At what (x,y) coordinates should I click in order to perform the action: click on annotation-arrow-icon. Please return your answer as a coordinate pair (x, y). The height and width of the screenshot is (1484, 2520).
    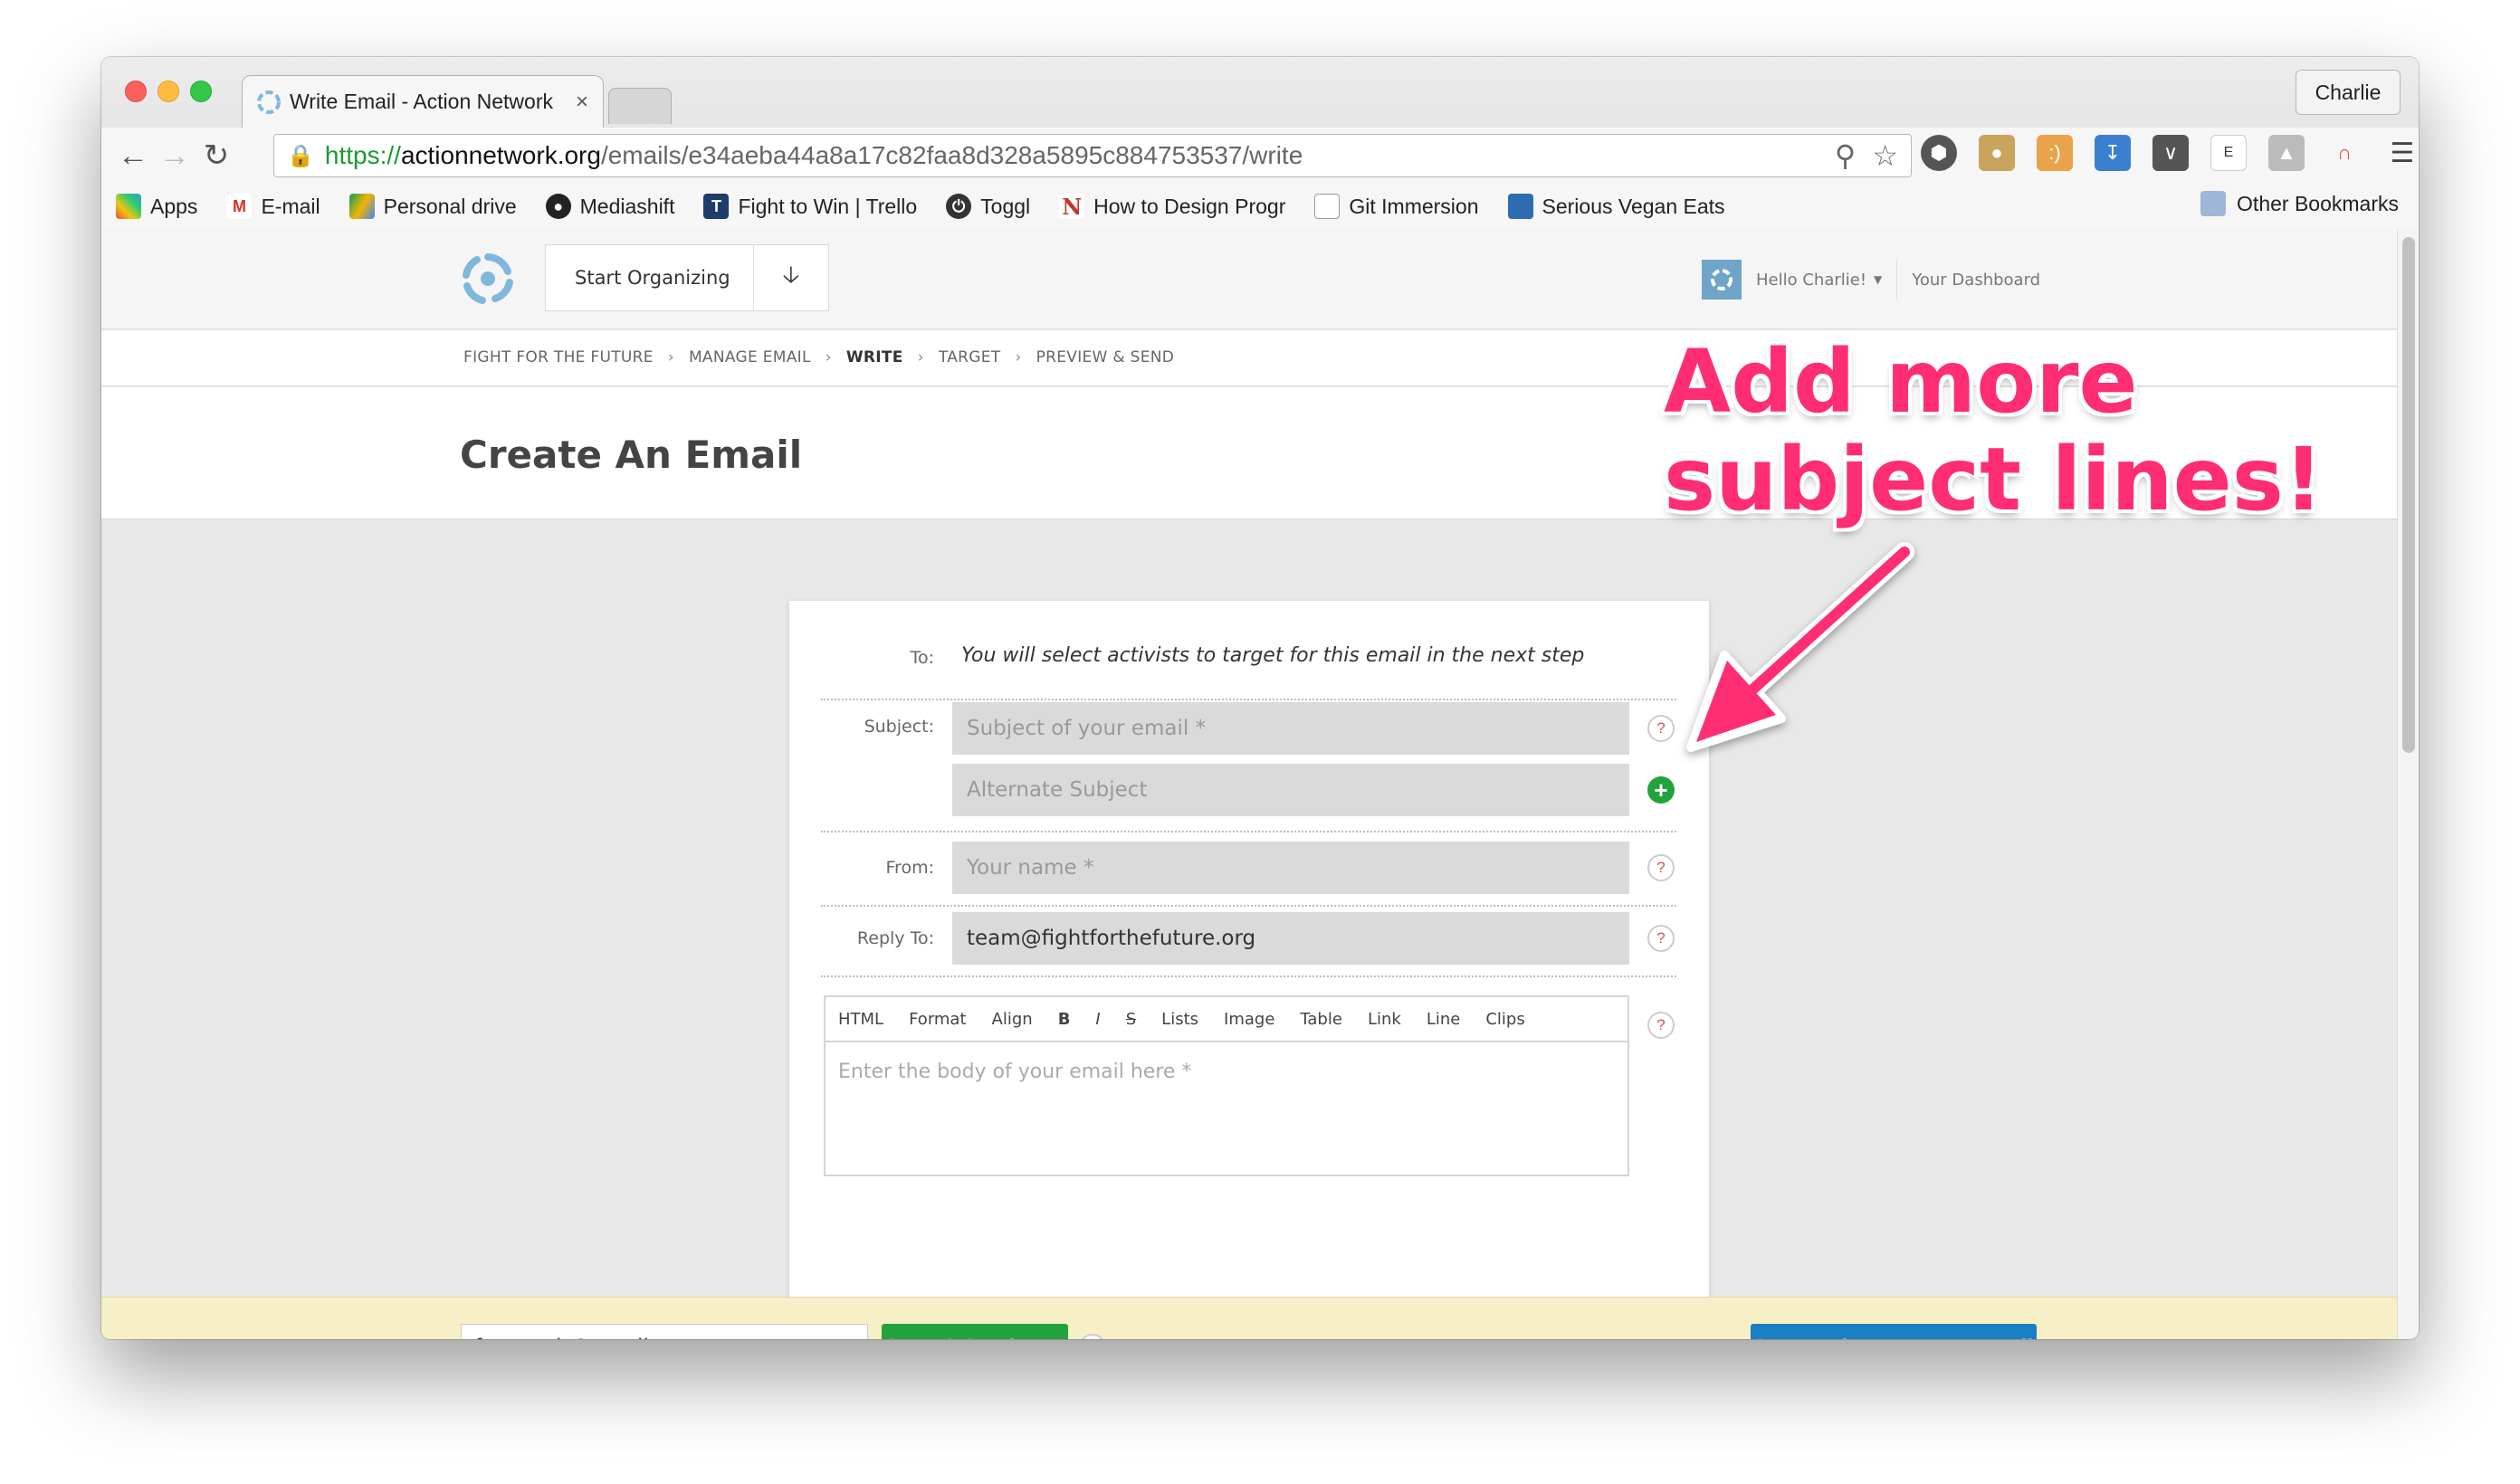
    Looking at the image, I should click on (1800, 647).